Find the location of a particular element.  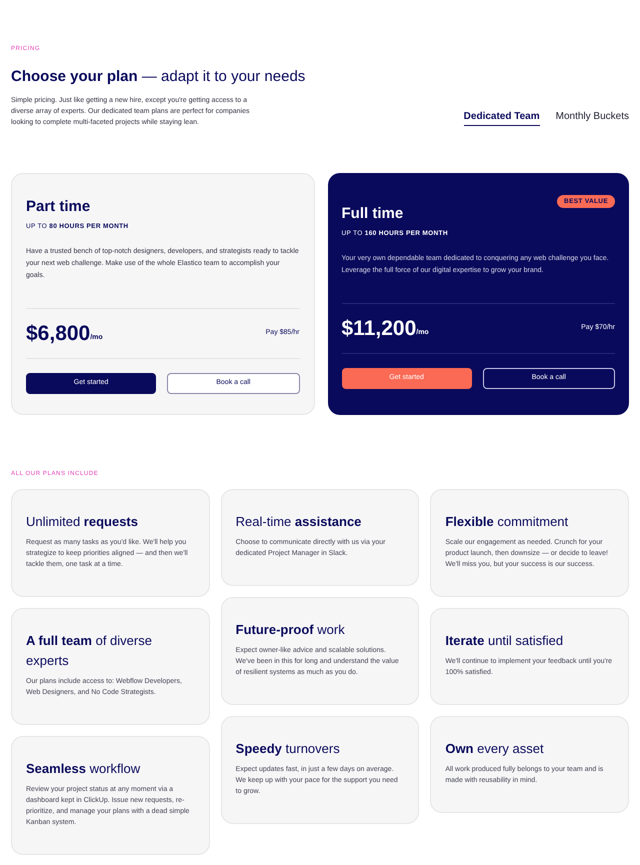

feature-title: Future-proof work is located at coordinates (291, 629).